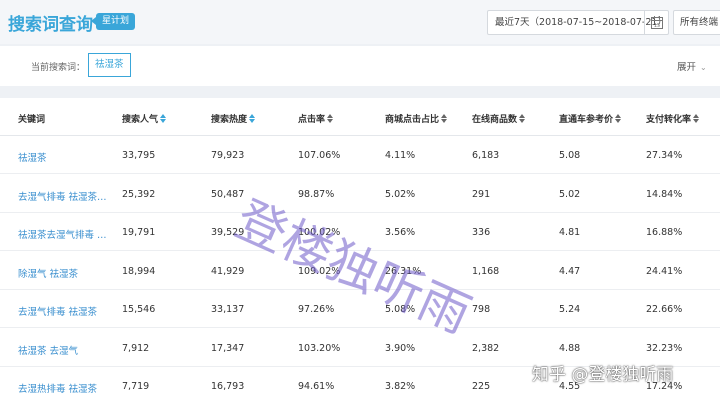 The width and height of the screenshot is (720, 400). Describe the element at coordinates (657, 26) in the screenshot. I see `svg-text: 15` at that location.